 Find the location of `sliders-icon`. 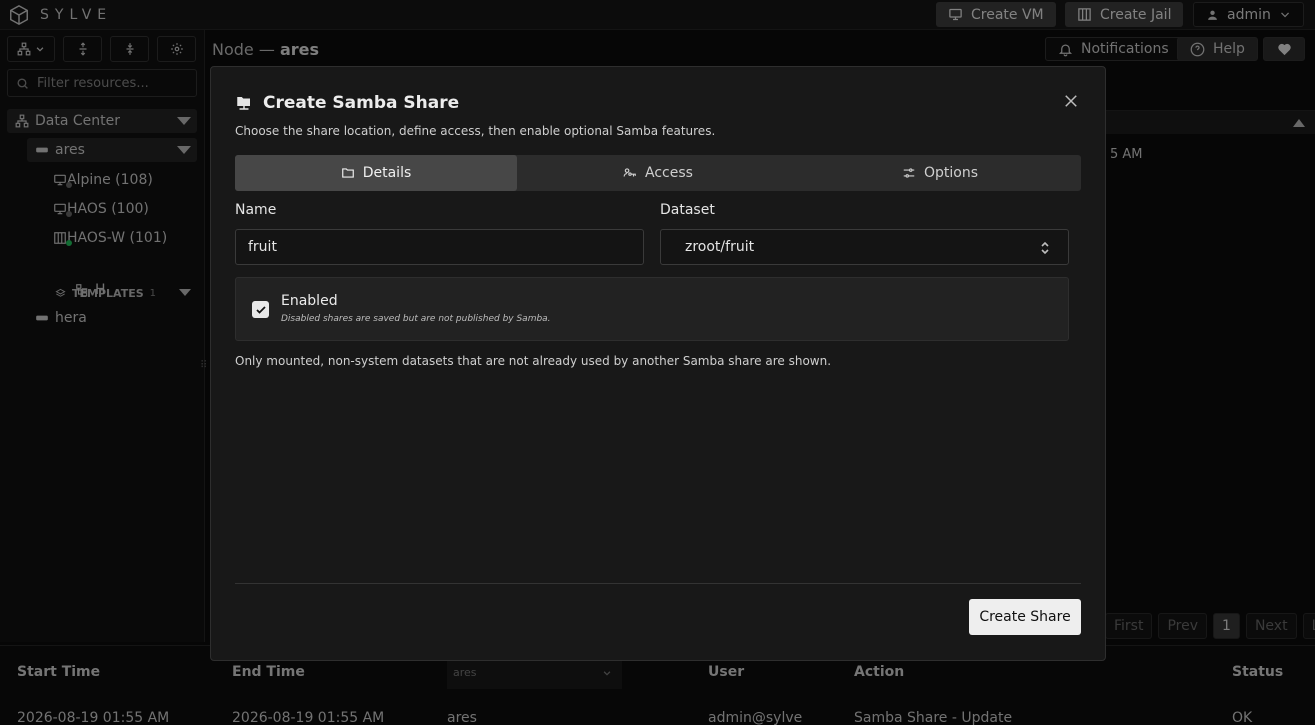

sliders-icon is located at coordinates (909, 173).